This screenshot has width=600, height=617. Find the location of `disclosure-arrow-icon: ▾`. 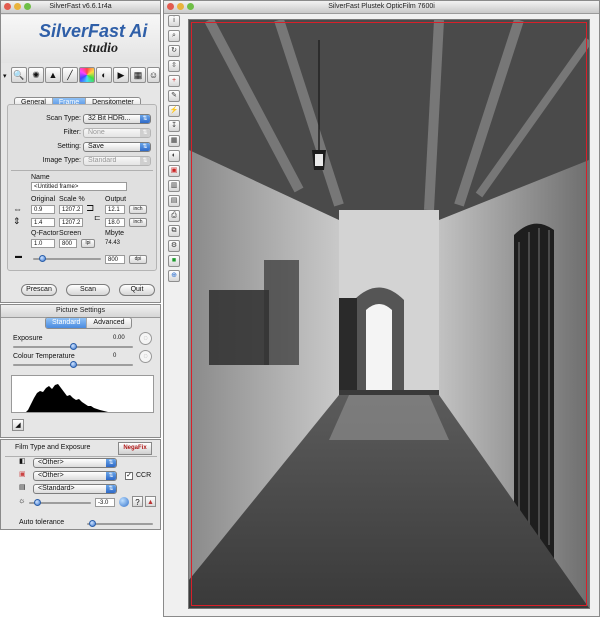

disclosure-arrow-icon: ▾ is located at coordinates (5, 76).